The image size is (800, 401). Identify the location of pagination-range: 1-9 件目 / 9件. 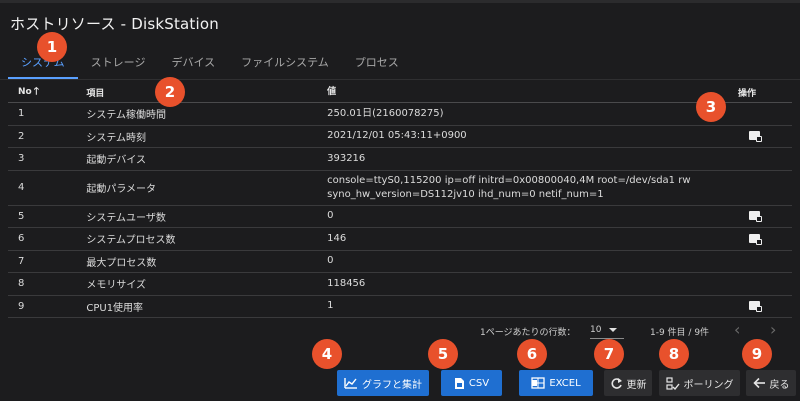
(680, 333).